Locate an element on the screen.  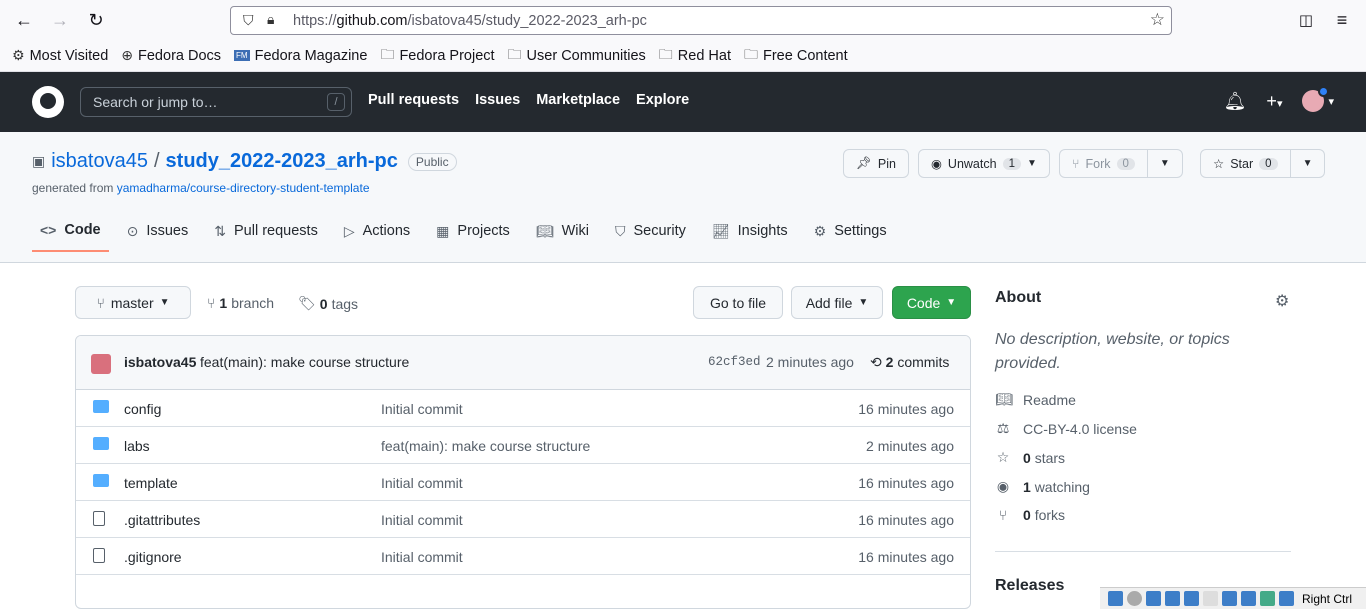
graph-icon: 📈︎ is located at coordinates (720, 230).